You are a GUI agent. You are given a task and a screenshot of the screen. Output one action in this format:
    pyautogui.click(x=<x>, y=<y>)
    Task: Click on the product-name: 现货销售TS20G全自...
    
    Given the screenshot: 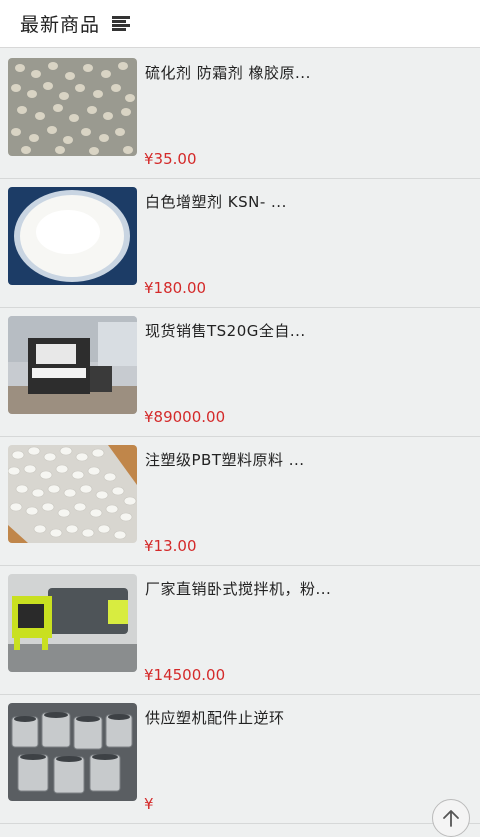 What is the action you would take?
    pyautogui.click(x=225, y=330)
    